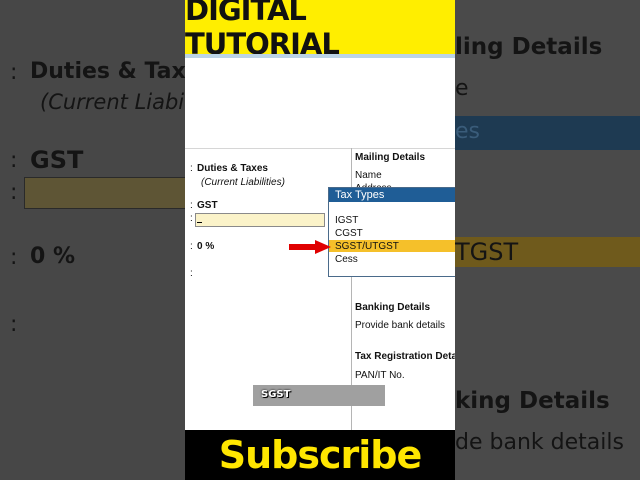 The image size is (640, 480). I want to click on gst-rate: 0 %, so click(206, 246).